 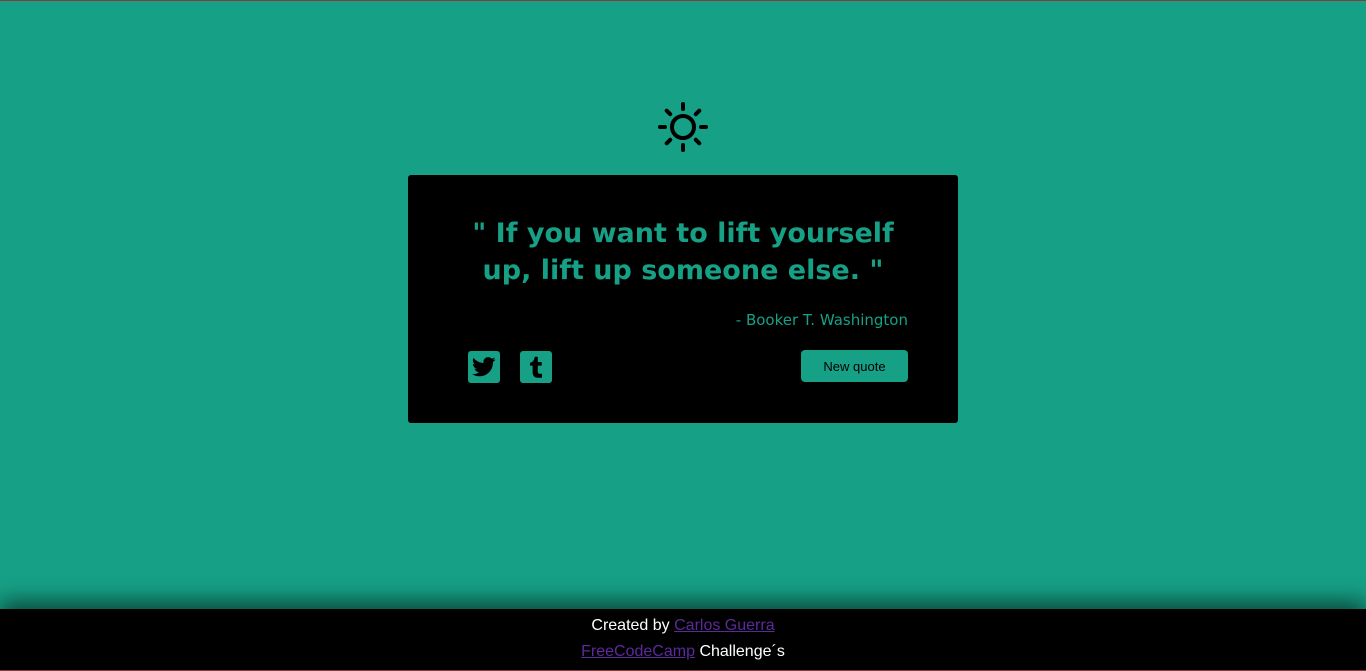 I want to click on tweet-quote-button, so click(x=484, y=367).